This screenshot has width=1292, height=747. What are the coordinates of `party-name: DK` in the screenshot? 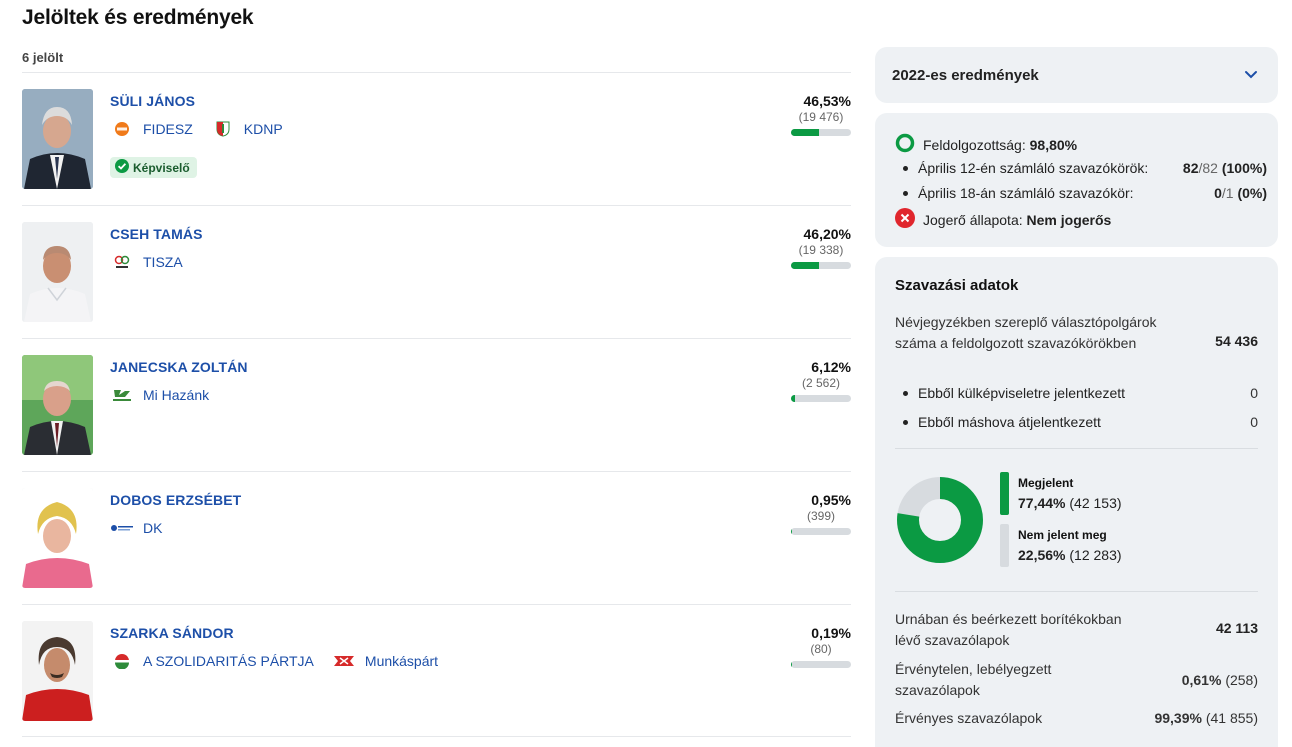 It's located at (153, 528).